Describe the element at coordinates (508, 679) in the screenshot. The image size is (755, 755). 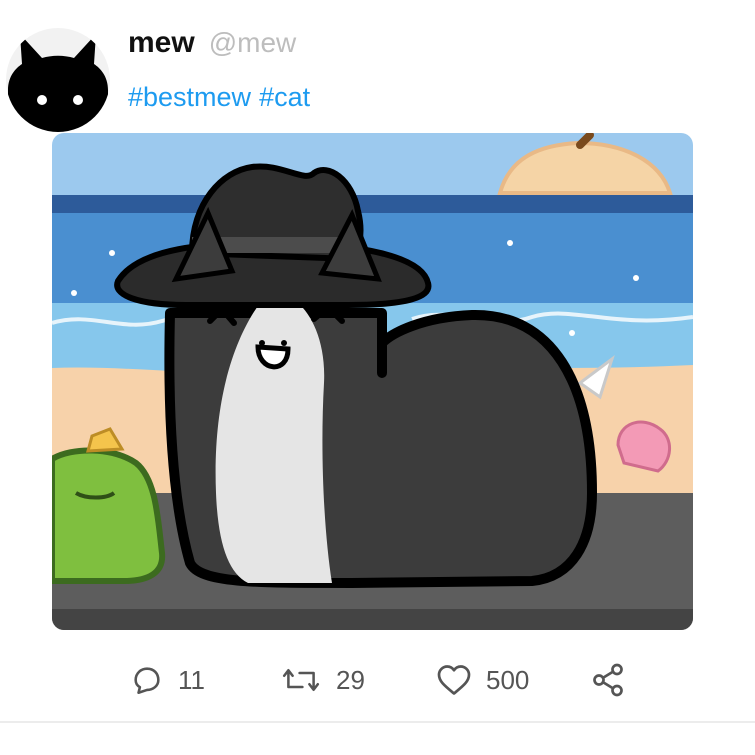
I see `like-count: 500` at that location.